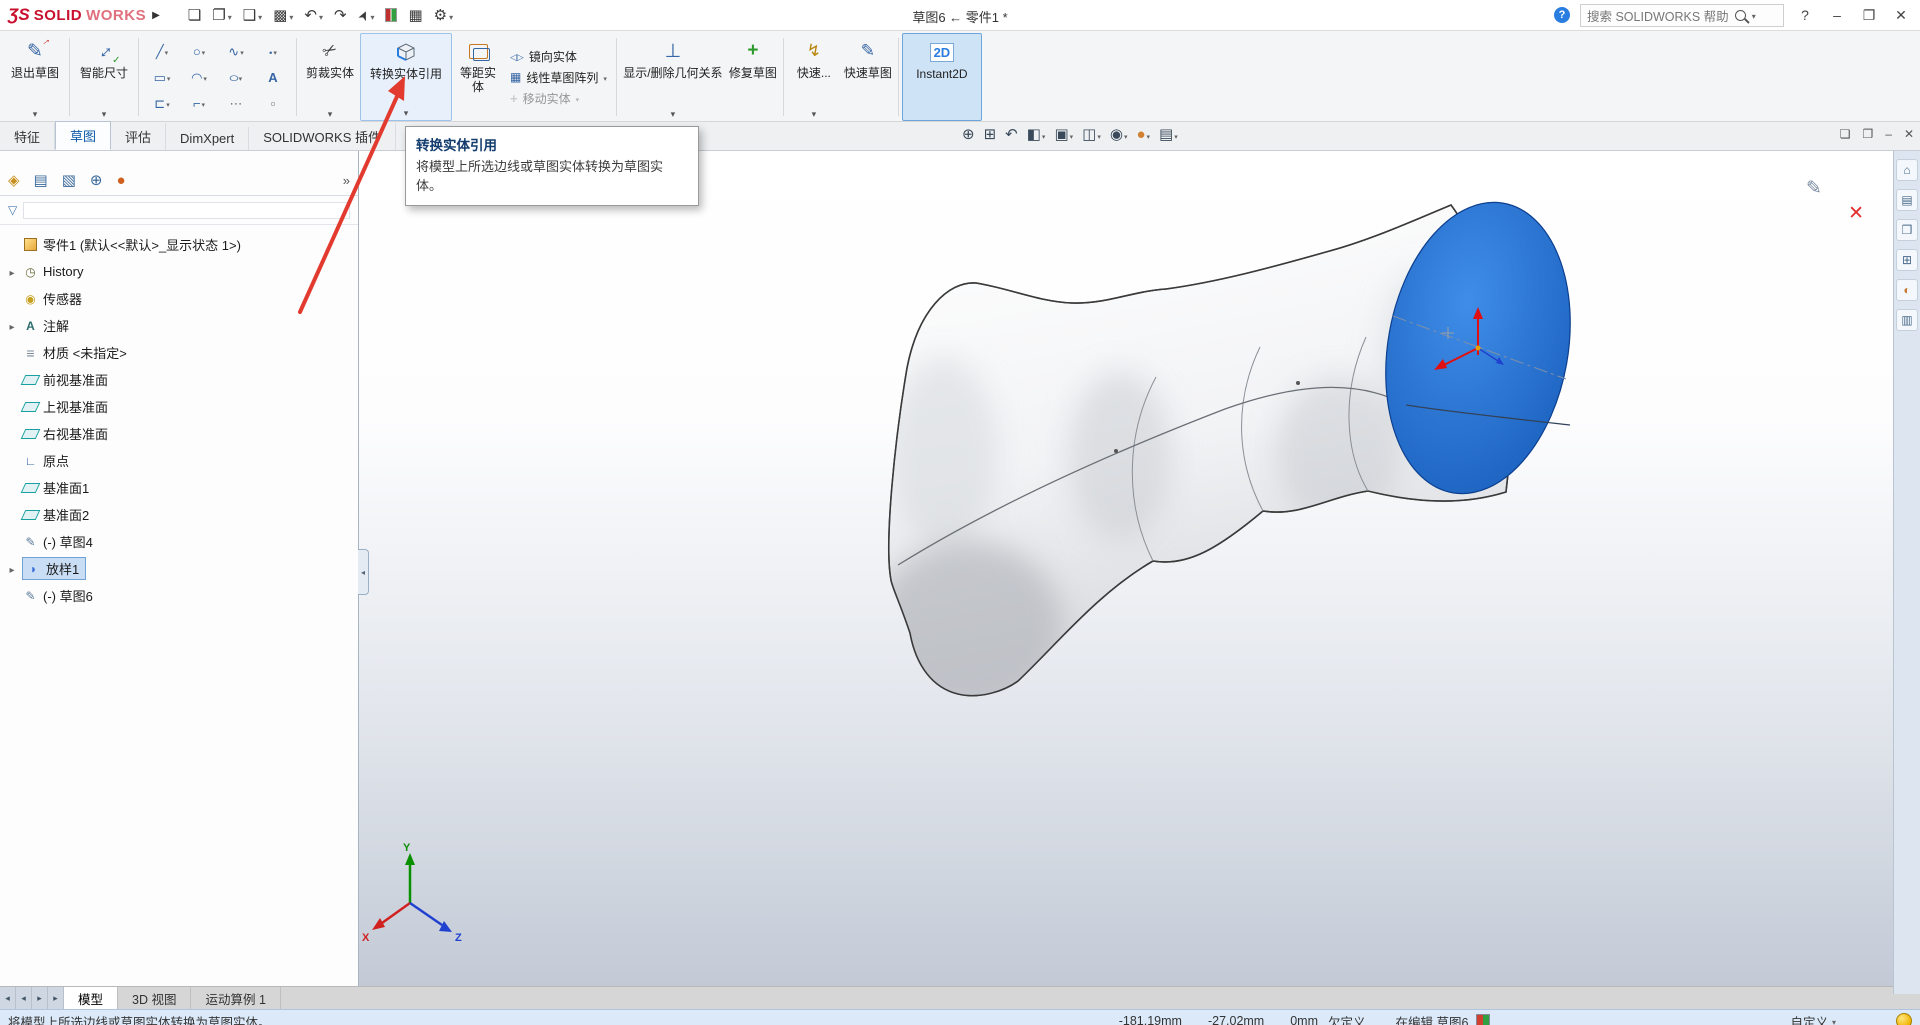 This screenshot has height=1025, width=1920. What do you see at coordinates (1907, 260) in the screenshot?
I see `view-palette-icon` at bounding box center [1907, 260].